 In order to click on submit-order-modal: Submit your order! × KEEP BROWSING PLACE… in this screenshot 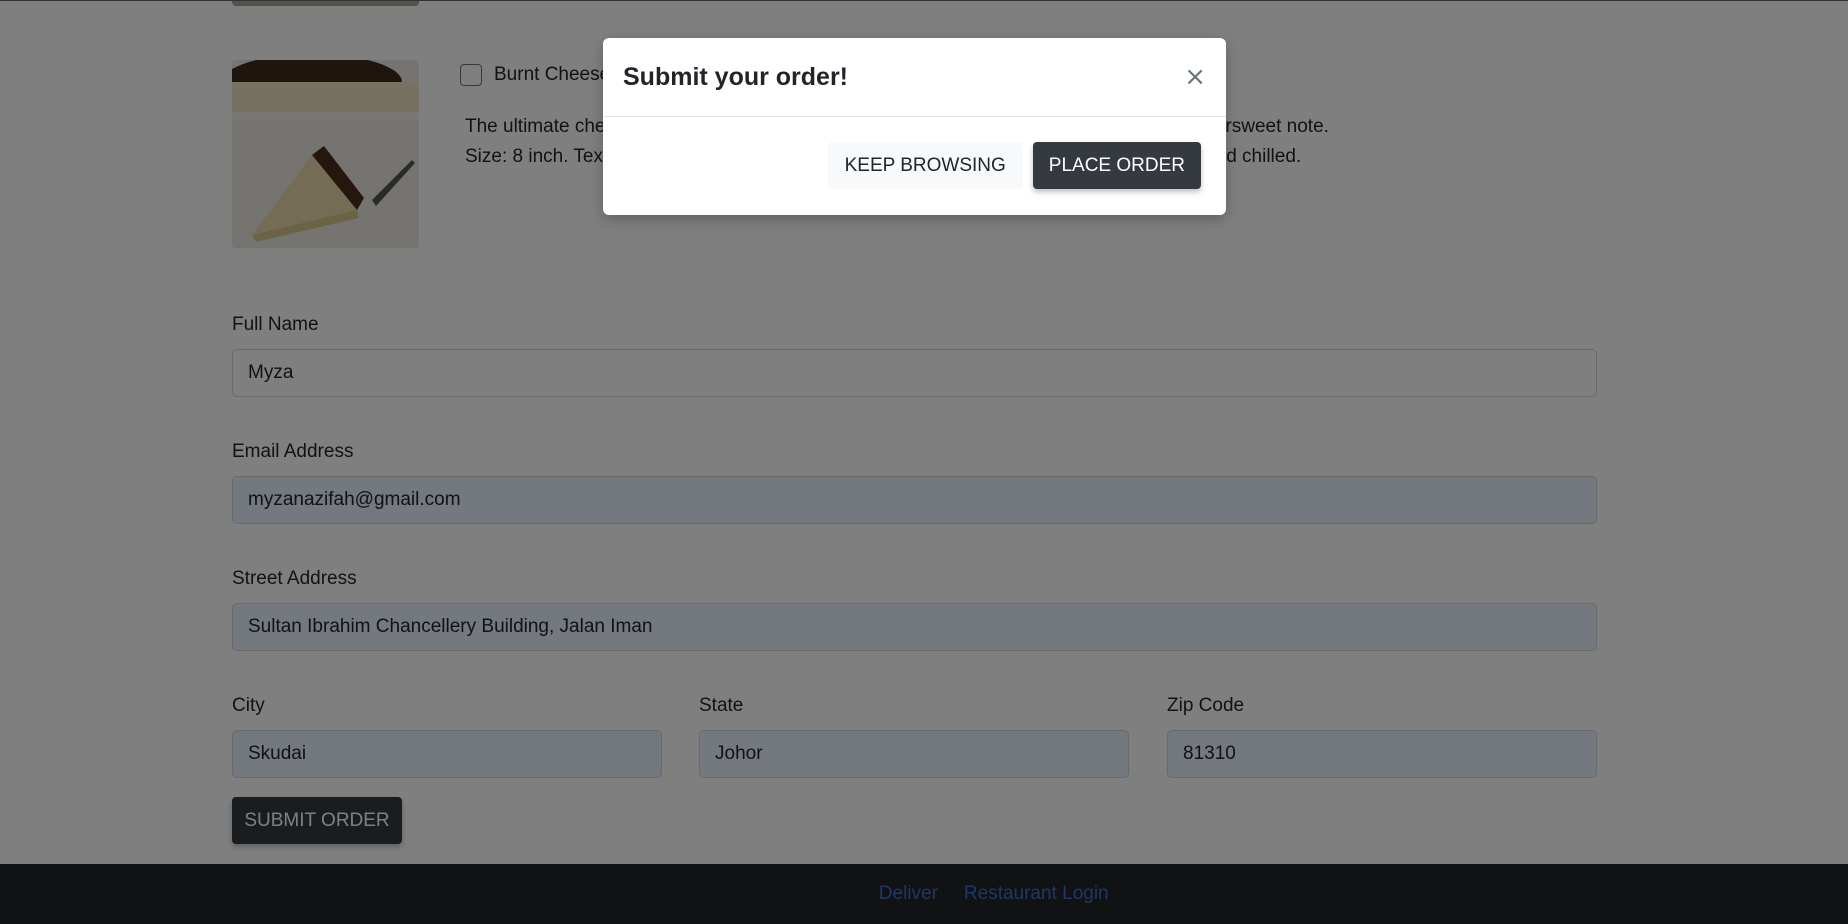, I will do `click(914, 126)`.